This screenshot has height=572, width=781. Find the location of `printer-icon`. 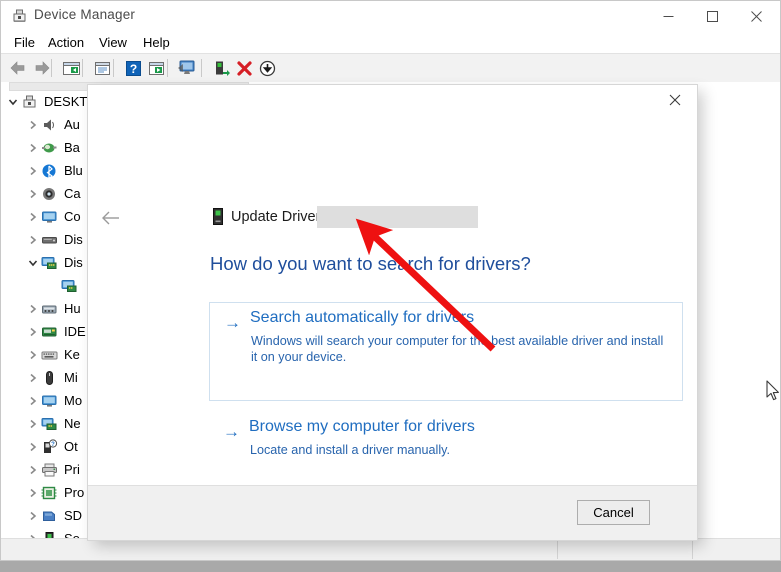

printer-icon is located at coordinates (49, 470).